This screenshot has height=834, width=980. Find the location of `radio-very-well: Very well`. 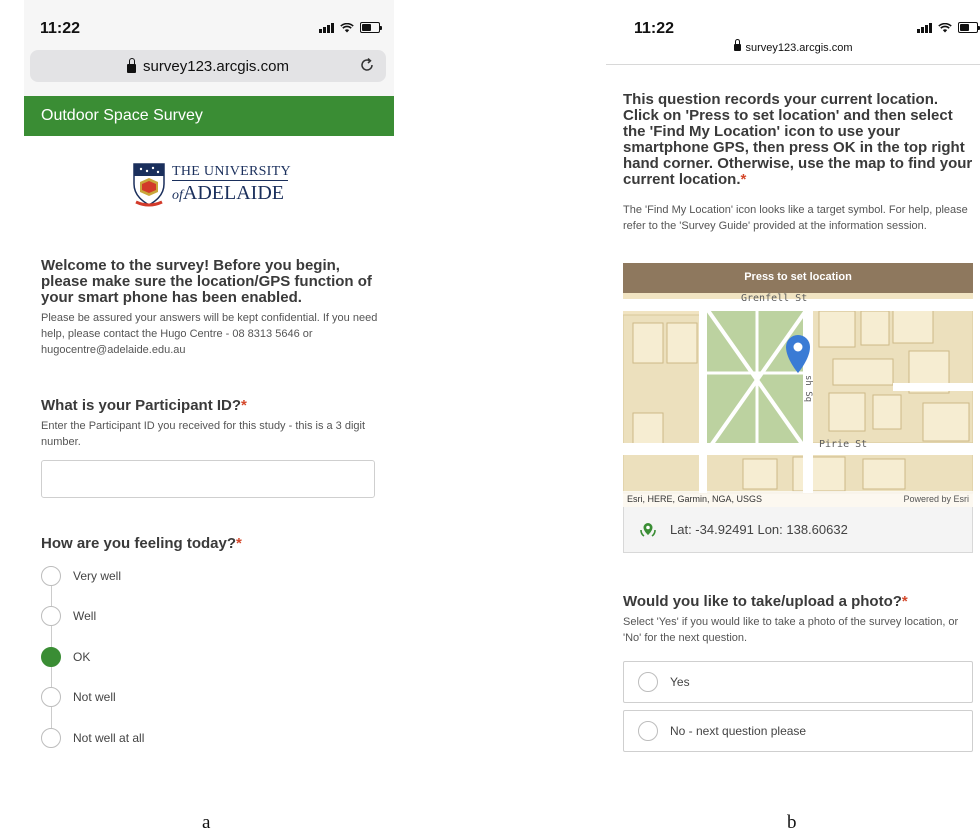

radio-very-well: Very well is located at coordinates (81, 576).